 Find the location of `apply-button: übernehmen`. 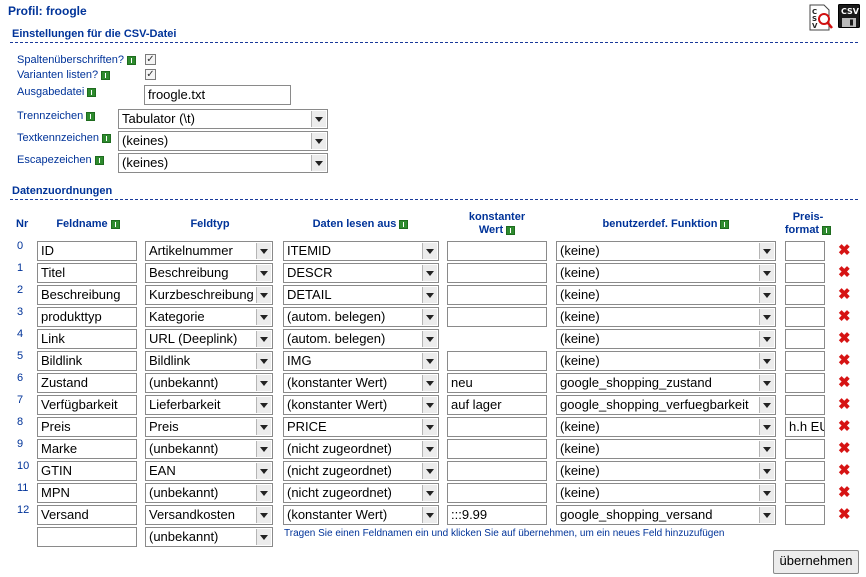

apply-button: übernehmen is located at coordinates (816, 562).